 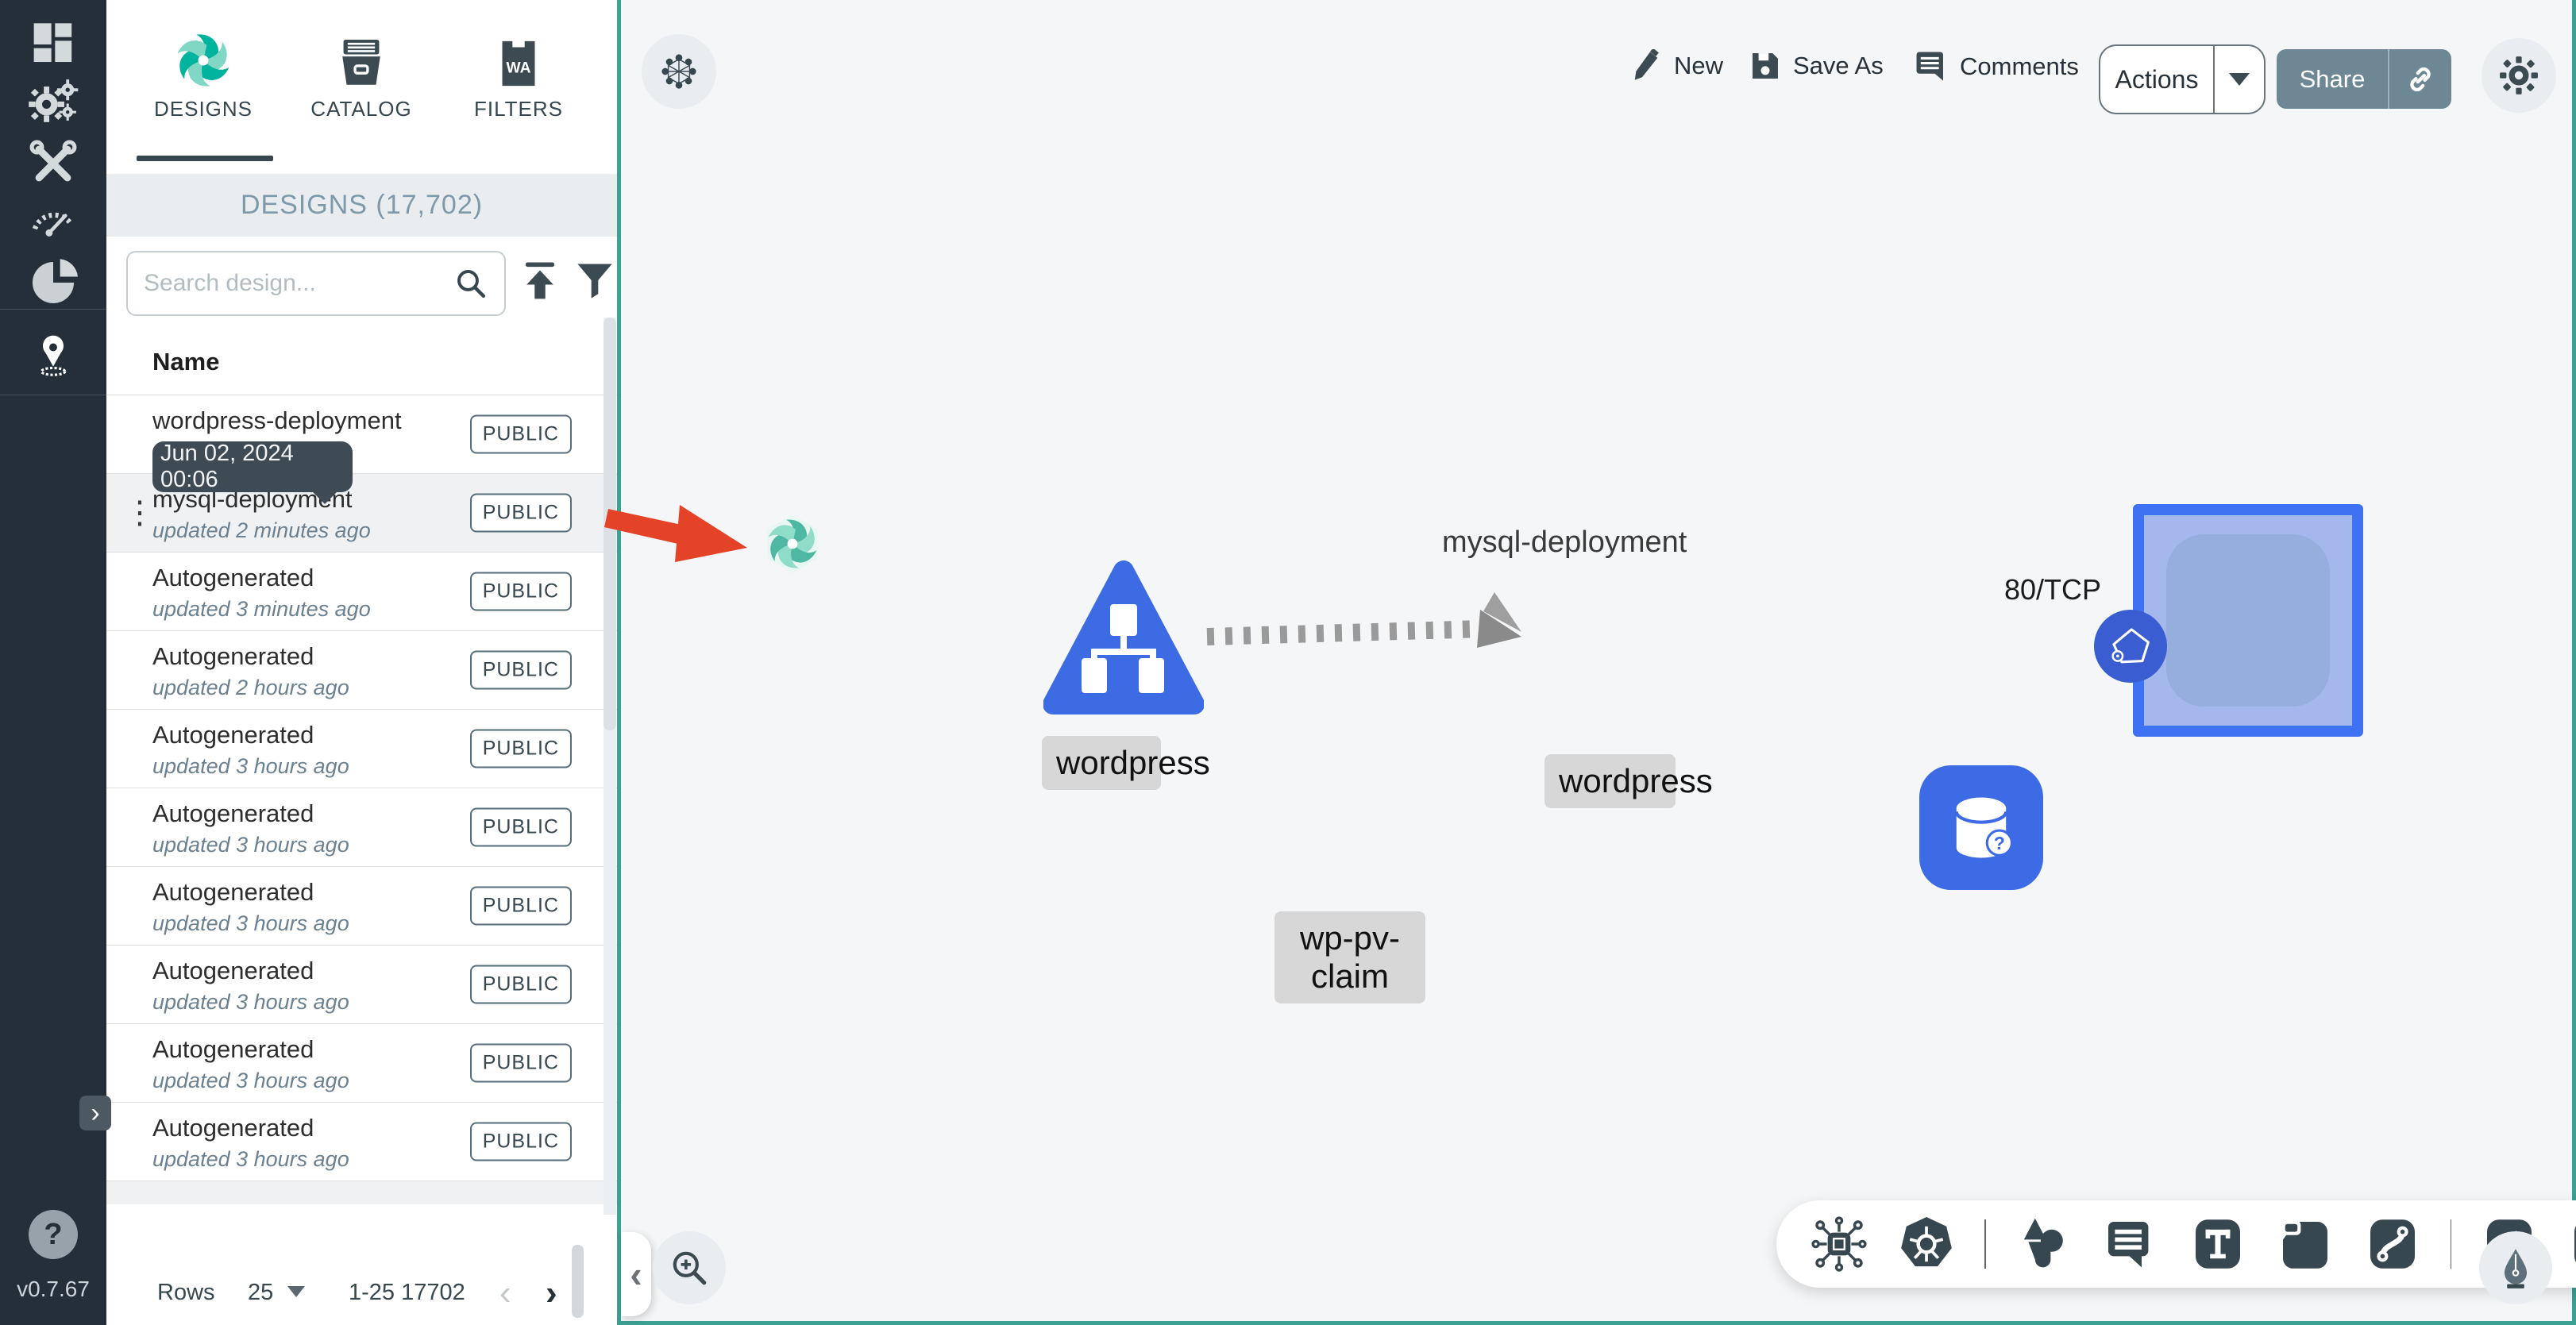 What do you see at coordinates (2451, 1244) in the screenshot?
I see `toolbar-divider` at bounding box center [2451, 1244].